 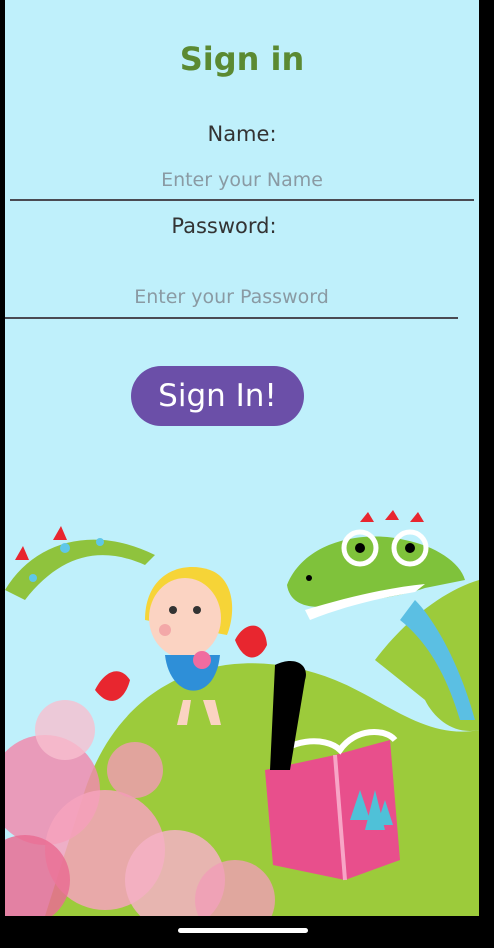 I want to click on sign-in-button: Sign In!, so click(x=217, y=396).